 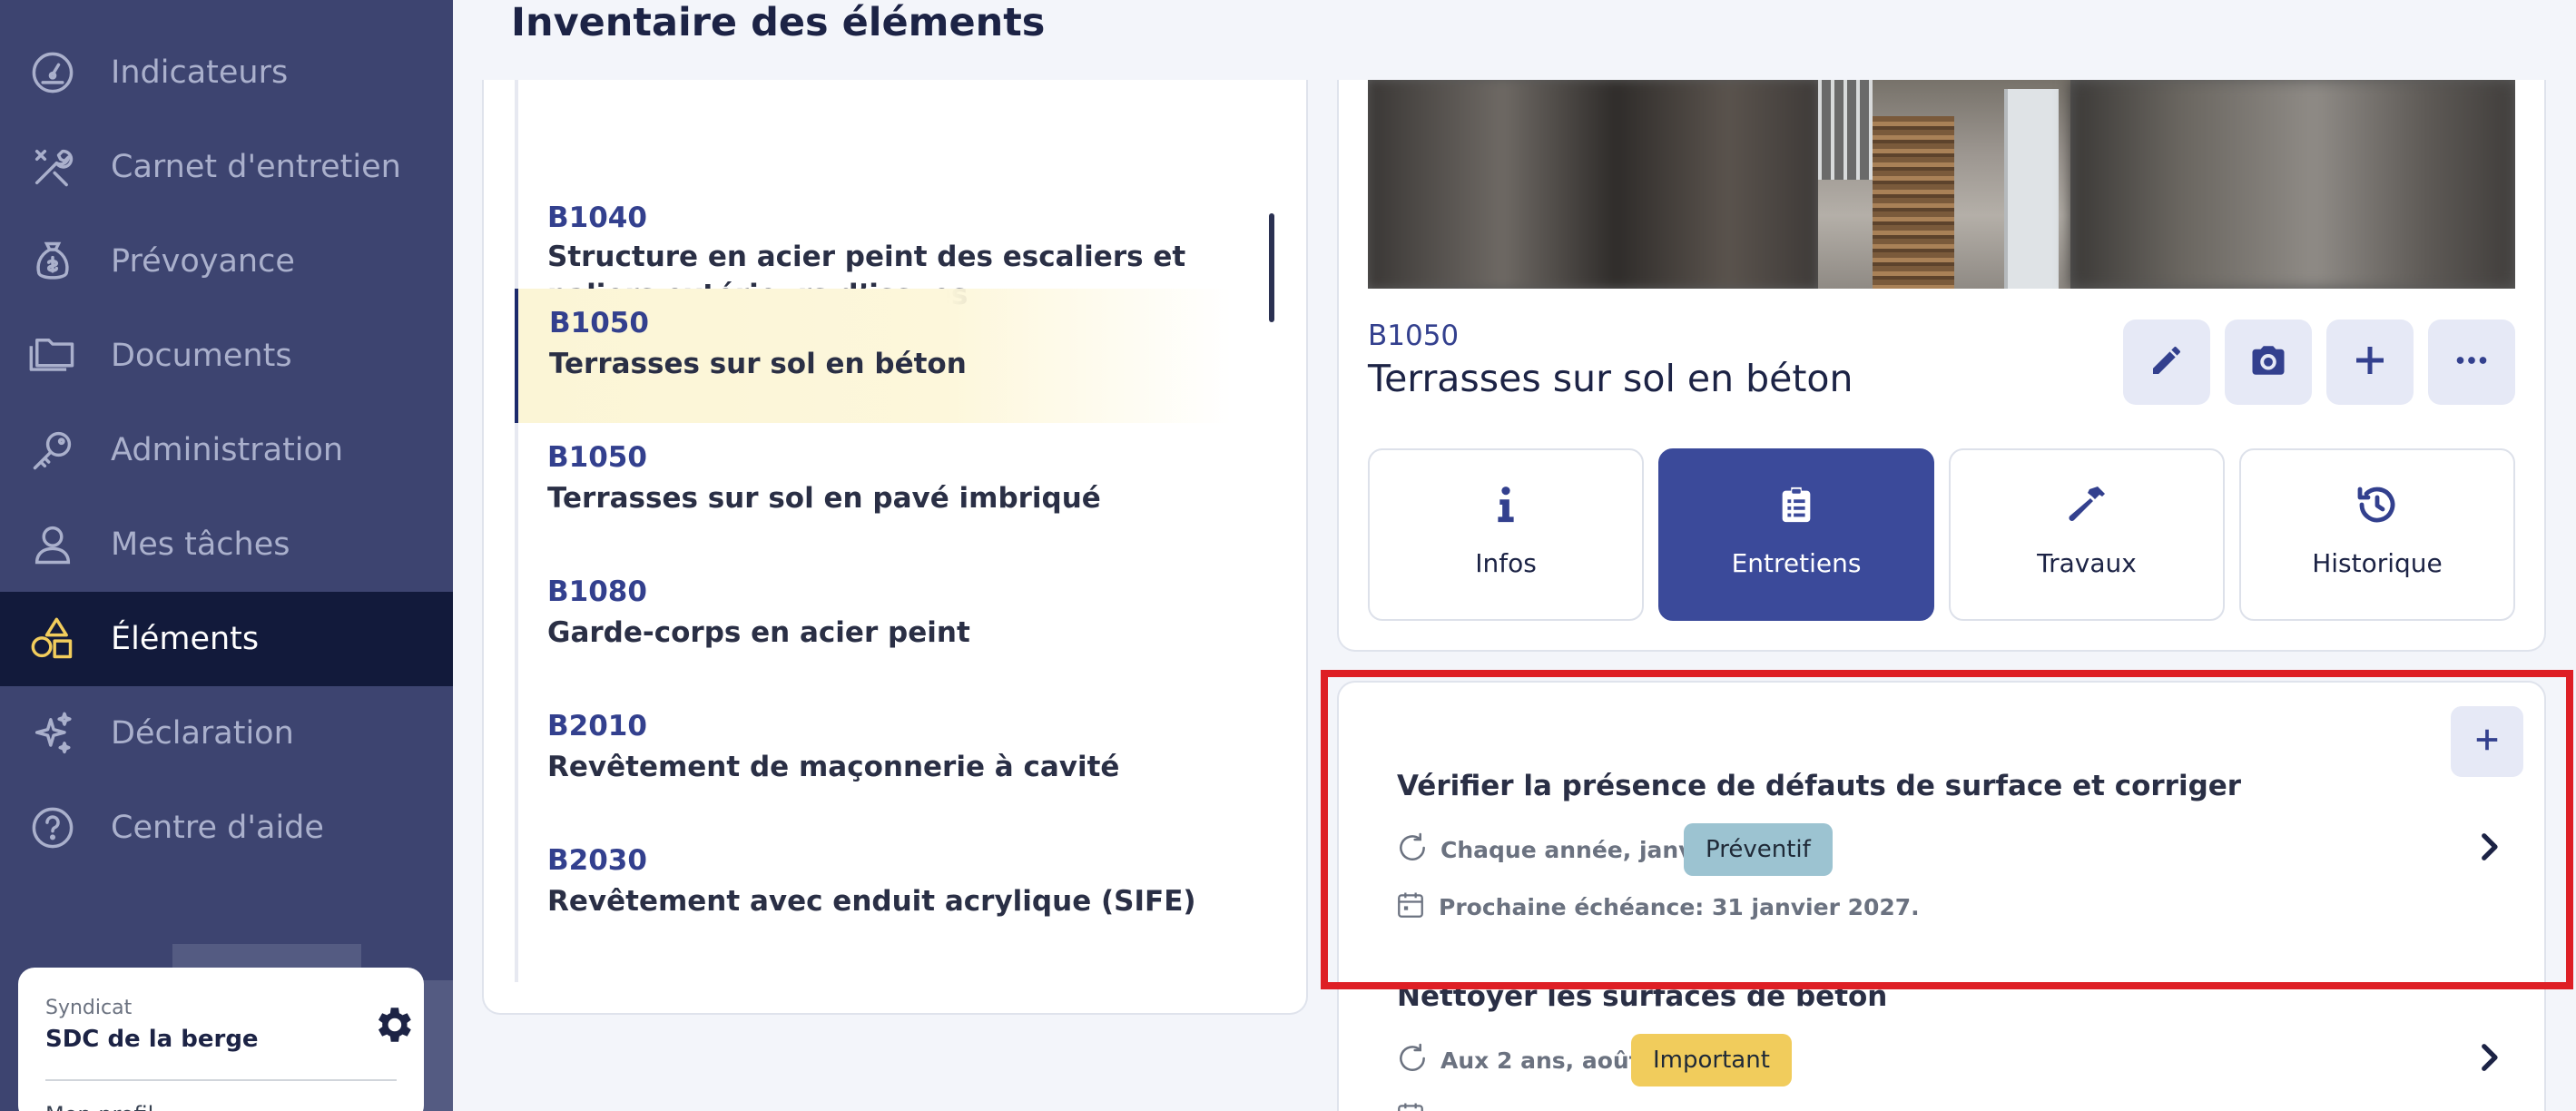 What do you see at coordinates (871, 902) in the screenshot?
I see `item-title: Revêtement avec enduit acrylique (SIFE)` at bounding box center [871, 902].